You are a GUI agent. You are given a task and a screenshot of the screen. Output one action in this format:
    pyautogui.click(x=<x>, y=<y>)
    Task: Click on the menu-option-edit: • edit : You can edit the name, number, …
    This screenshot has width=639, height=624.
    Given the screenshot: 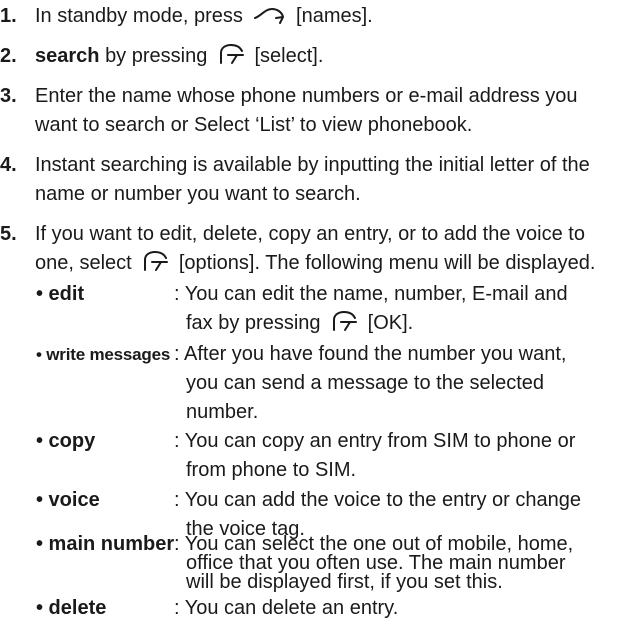 What is the action you would take?
    pyautogui.click(x=336, y=311)
    